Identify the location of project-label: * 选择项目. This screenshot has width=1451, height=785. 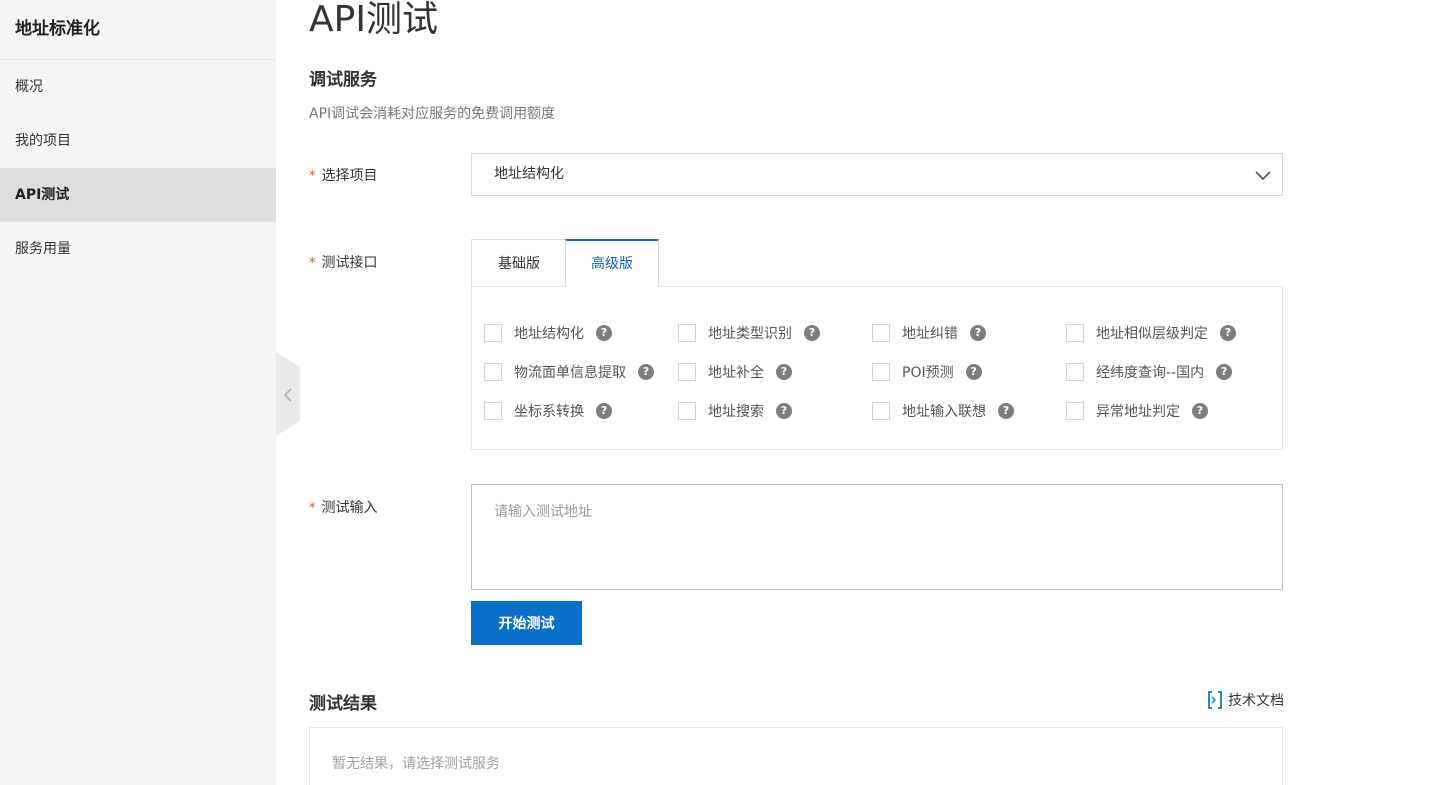
(343, 175).